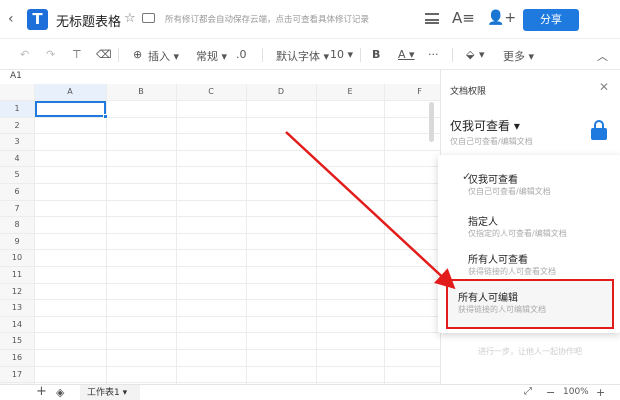 This screenshot has height=400, width=620. I want to click on row-header: 8, so click(17, 225).